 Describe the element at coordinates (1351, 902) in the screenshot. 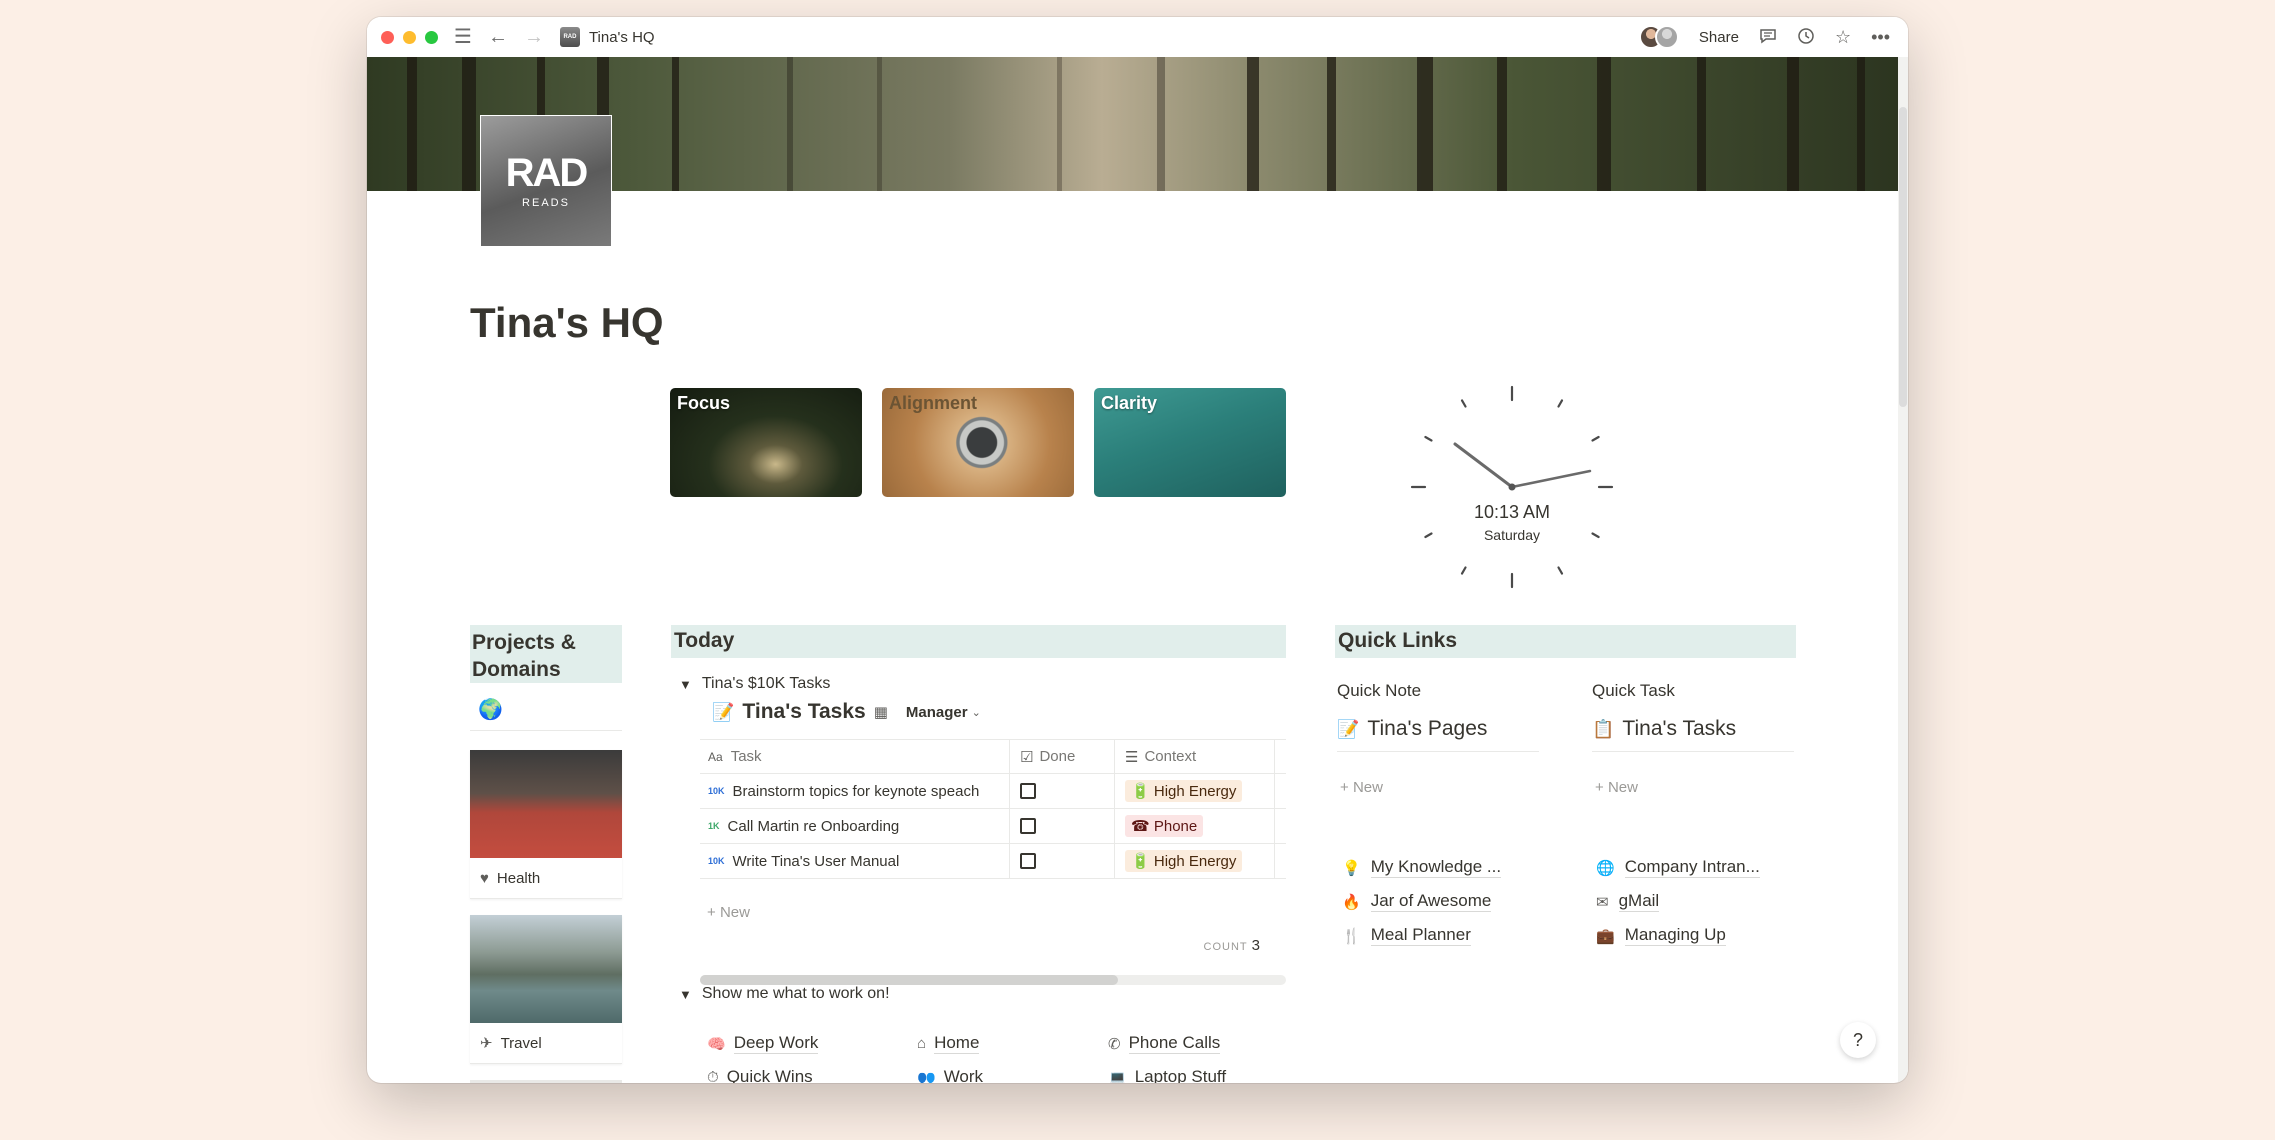

I see `fire-icon: 🔥` at that location.